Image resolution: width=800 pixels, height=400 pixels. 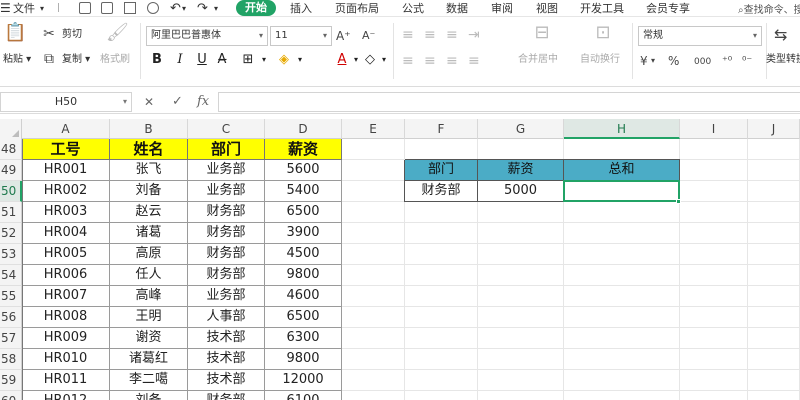 I want to click on cell-b54: 任人, so click(x=149, y=275).